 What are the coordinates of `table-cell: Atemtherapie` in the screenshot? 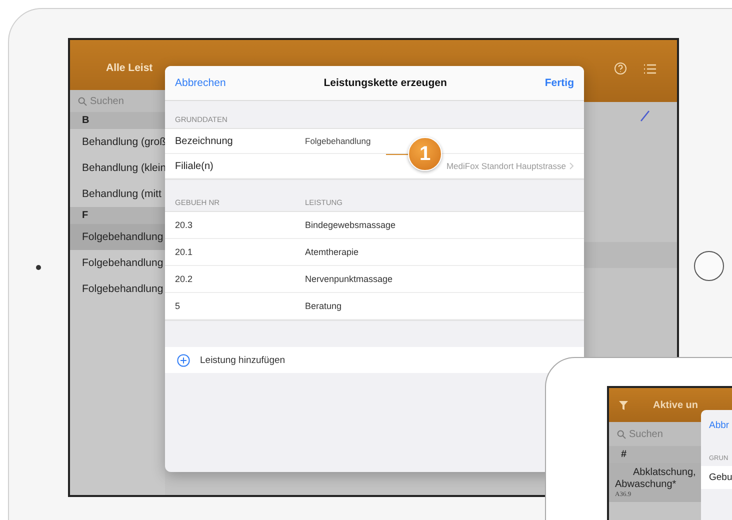 It's located at (332, 252).